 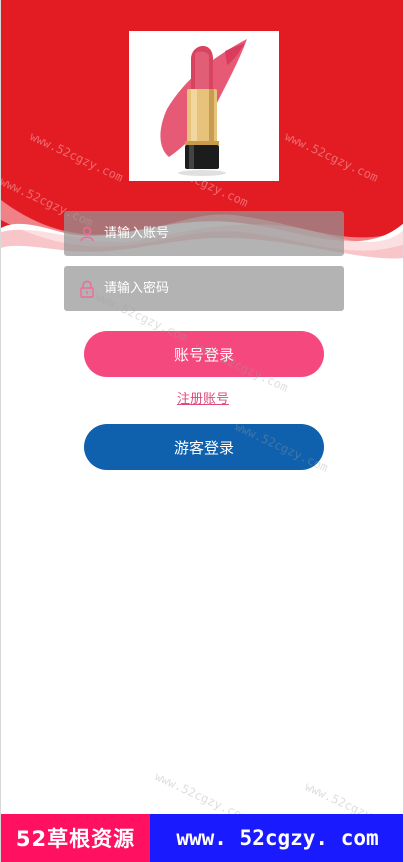 I want to click on banner-left-text: 52草根资源, so click(x=75, y=838).